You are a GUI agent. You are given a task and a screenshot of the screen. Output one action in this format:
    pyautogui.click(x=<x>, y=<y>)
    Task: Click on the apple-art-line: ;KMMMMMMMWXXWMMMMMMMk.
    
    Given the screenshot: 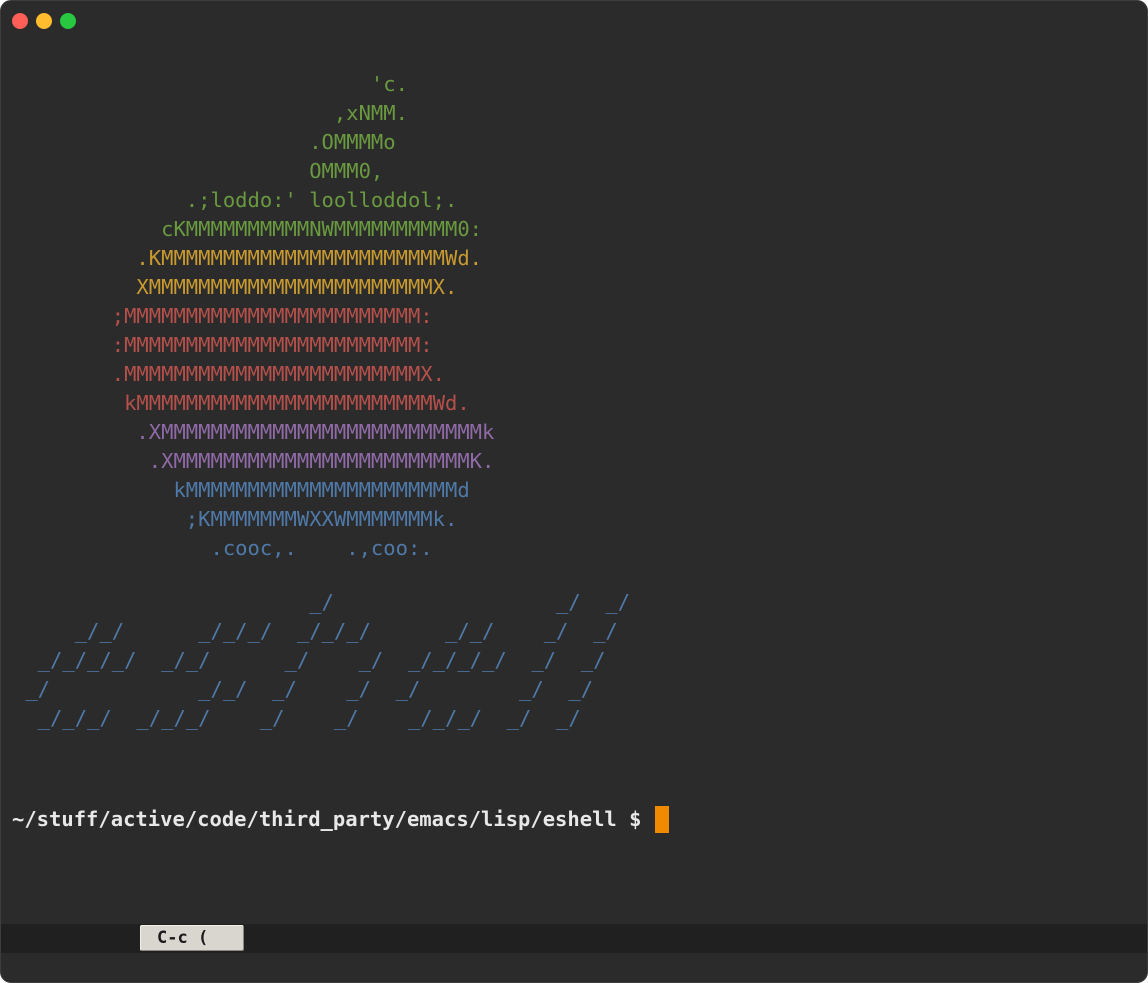 What is the action you would take?
    pyautogui.click(x=235, y=519)
    